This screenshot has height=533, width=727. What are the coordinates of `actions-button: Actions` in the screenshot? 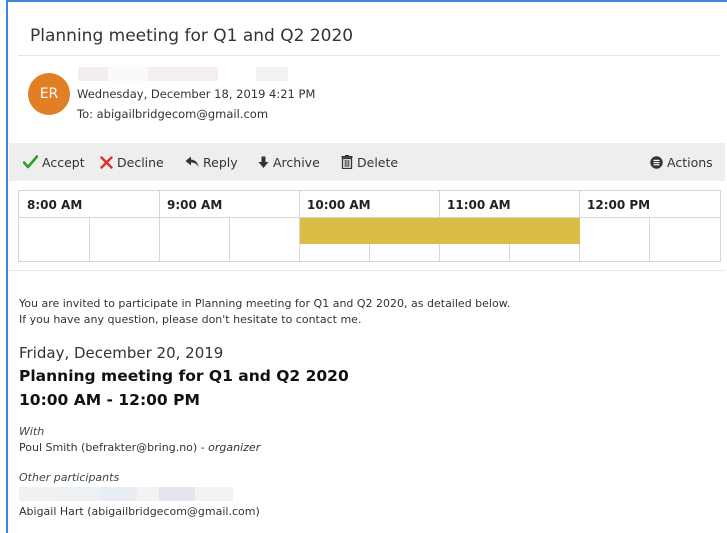 It's located at (681, 162).